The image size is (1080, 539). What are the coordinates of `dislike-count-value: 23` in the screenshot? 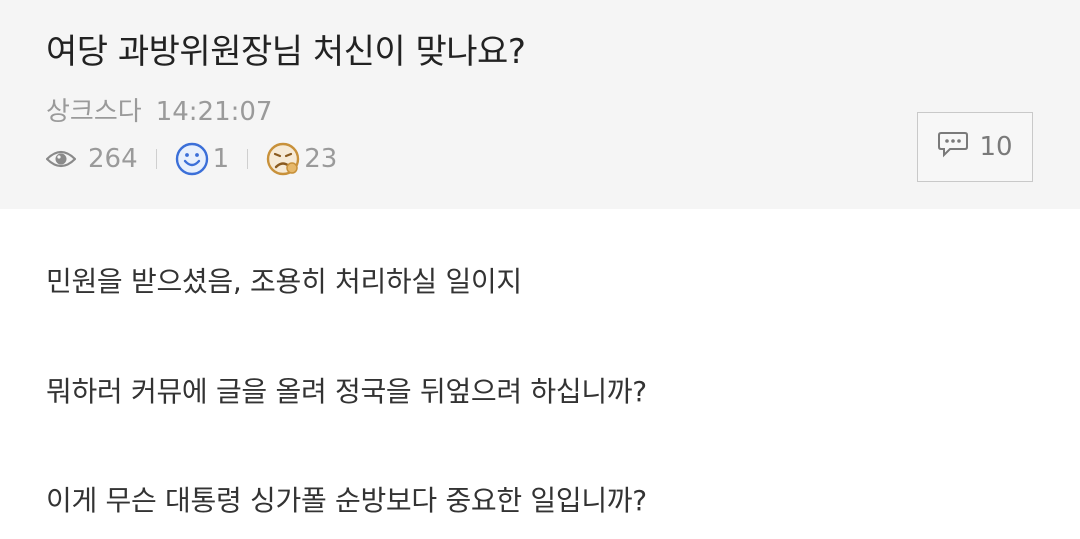 It's located at (321, 159).